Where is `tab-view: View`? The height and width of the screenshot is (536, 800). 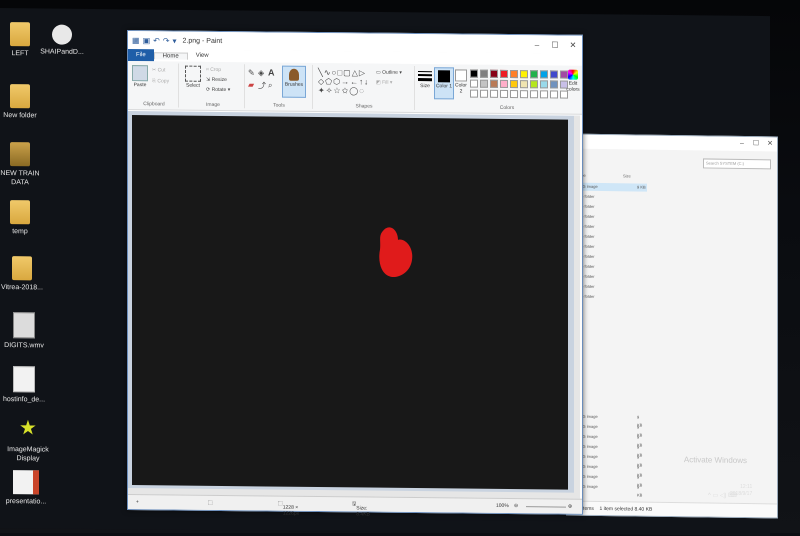 tab-view: View is located at coordinates (202, 56).